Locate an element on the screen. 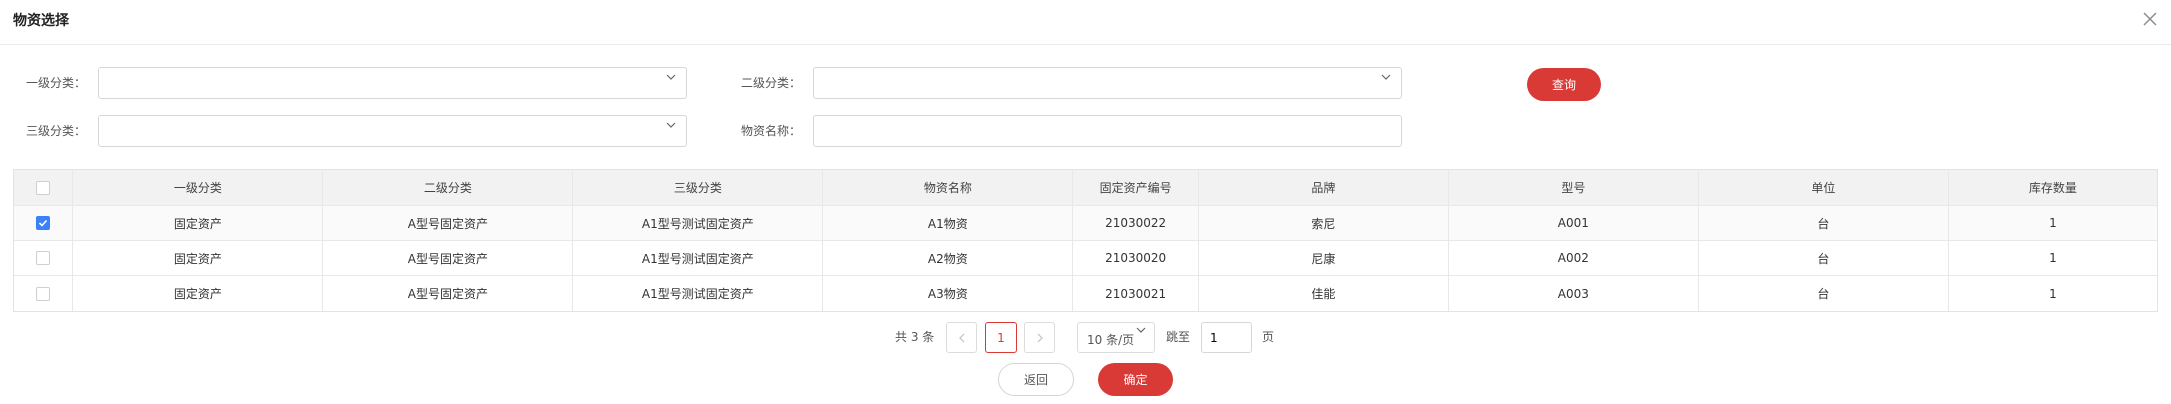 The width and height of the screenshot is (2171, 404). level1-select is located at coordinates (392, 83).